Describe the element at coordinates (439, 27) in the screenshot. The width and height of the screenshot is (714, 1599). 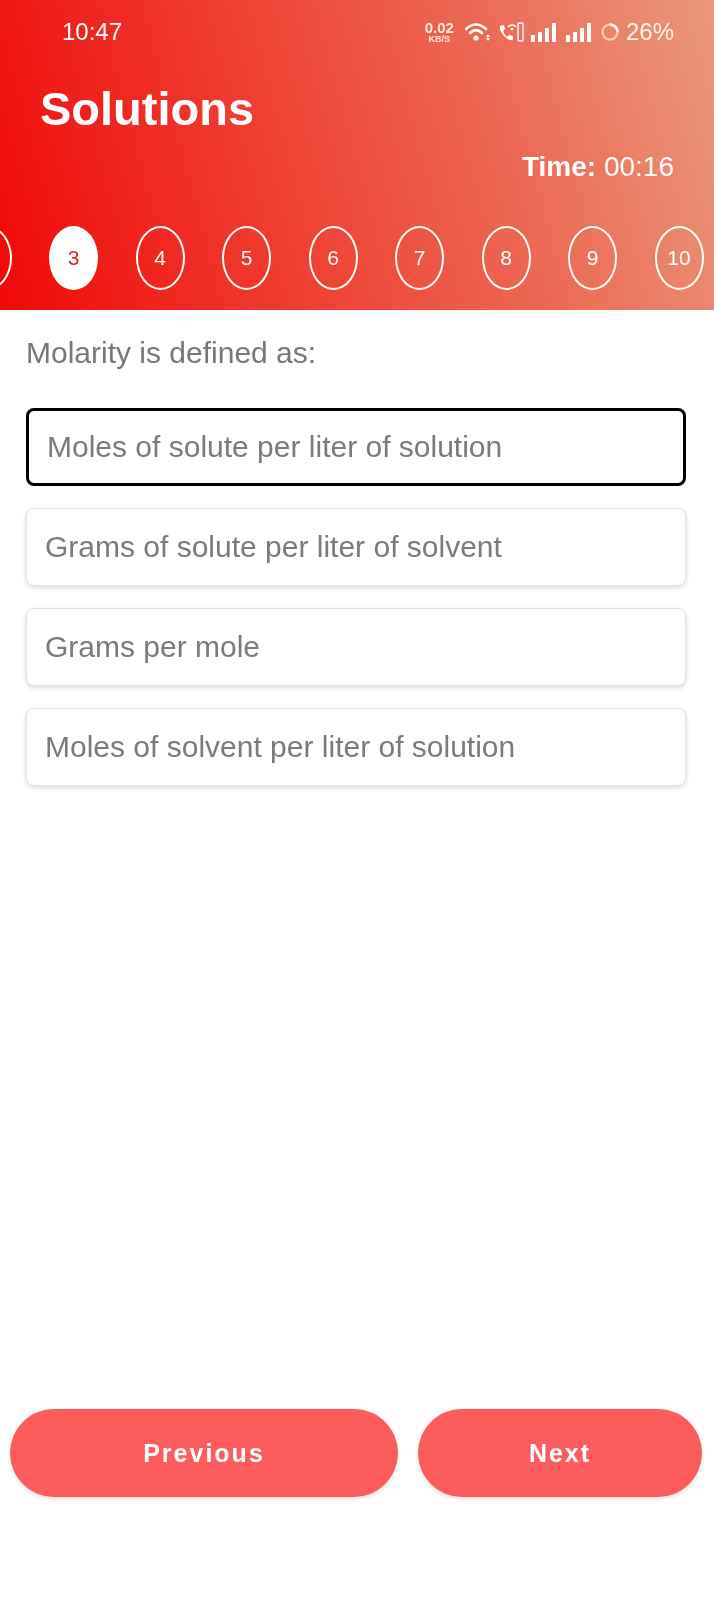
I see `network-speed: 0.02` at that location.